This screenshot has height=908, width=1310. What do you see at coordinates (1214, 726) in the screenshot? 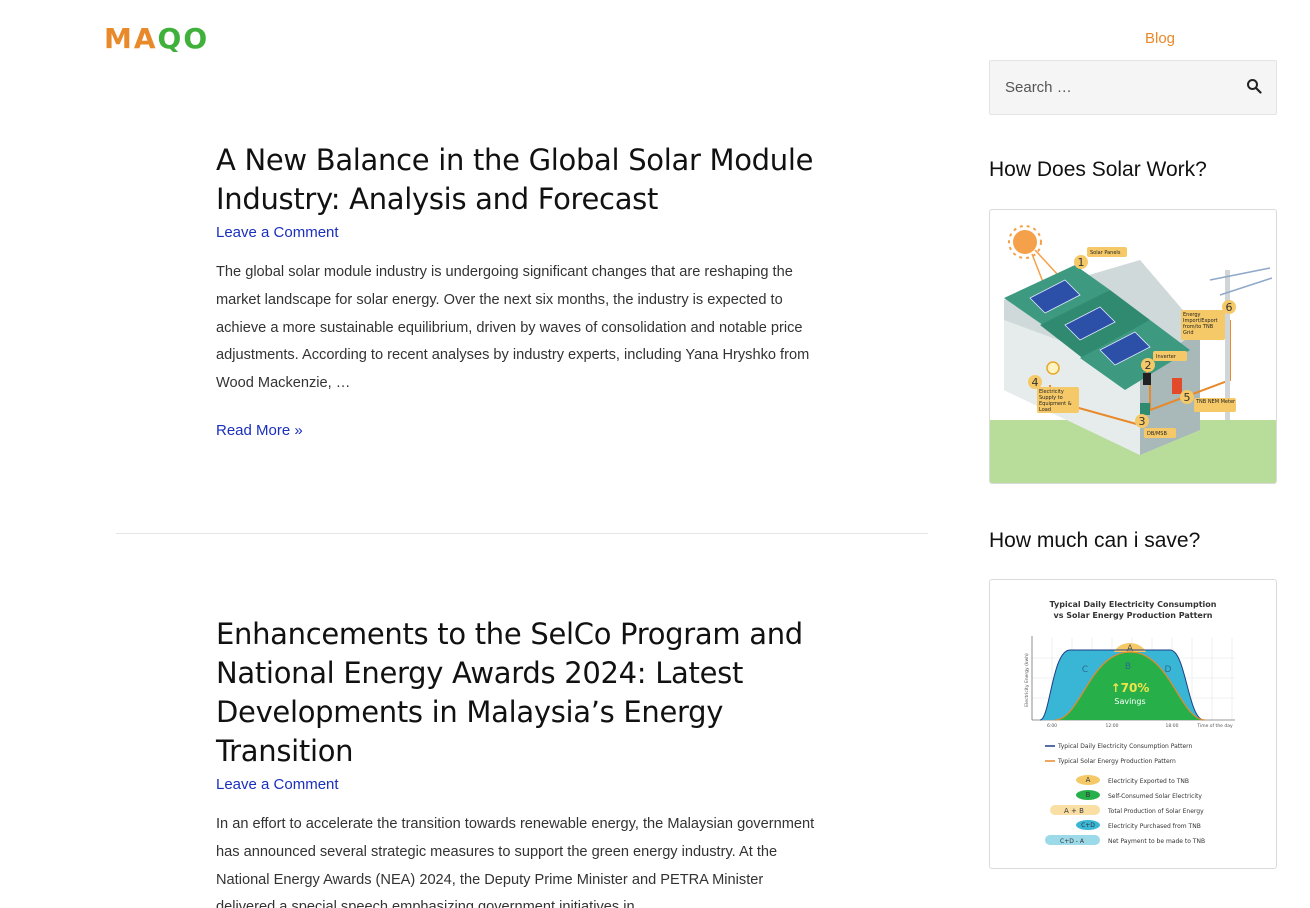
I see `svg-text: Time of the day` at bounding box center [1214, 726].